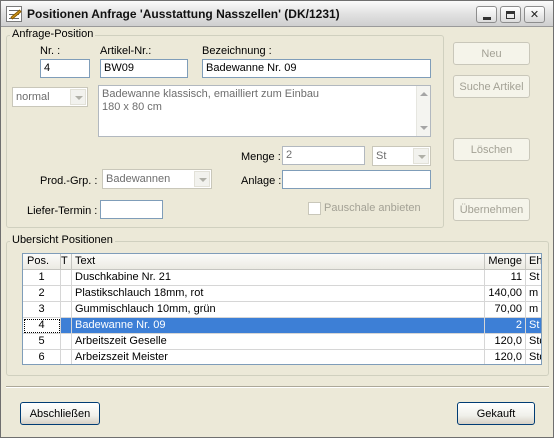 The width and height of the screenshot is (554, 438). Describe the element at coordinates (50, 51) in the screenshot. I see `nr-label: Nr. :` at that location.